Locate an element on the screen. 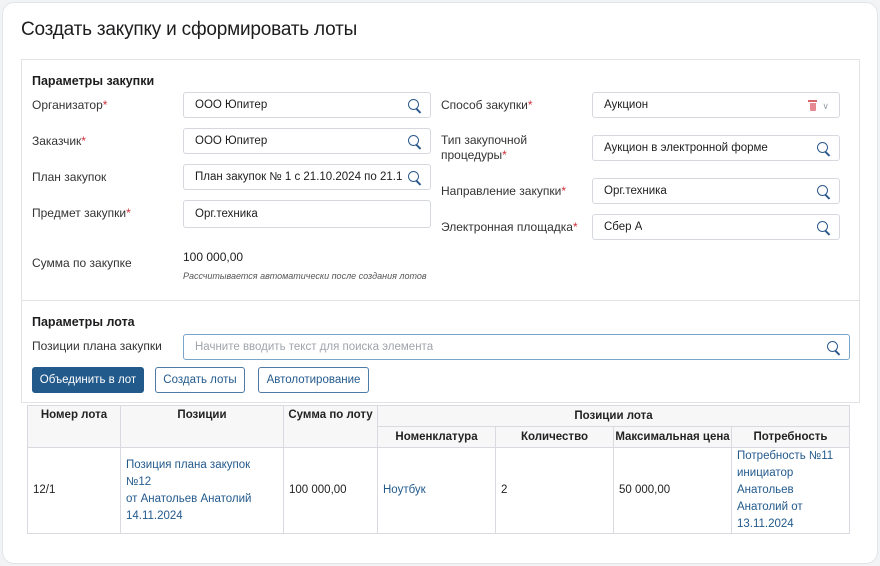 This screenshot has height=566, width=880. plan-label: План закупок is located at coordinates (69, 177).